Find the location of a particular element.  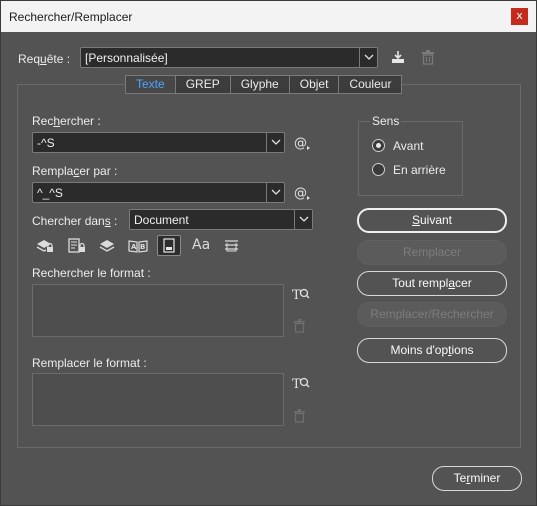

title-bar: Rechercher/Remplacer x is located at coordinates (268, 16).